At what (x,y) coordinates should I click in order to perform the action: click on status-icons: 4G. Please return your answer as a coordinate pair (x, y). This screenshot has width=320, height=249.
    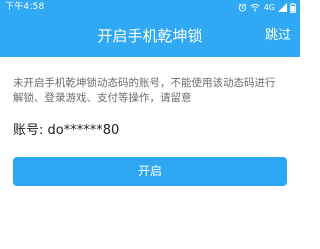
    Looking at the image, I should click on (267, 7).